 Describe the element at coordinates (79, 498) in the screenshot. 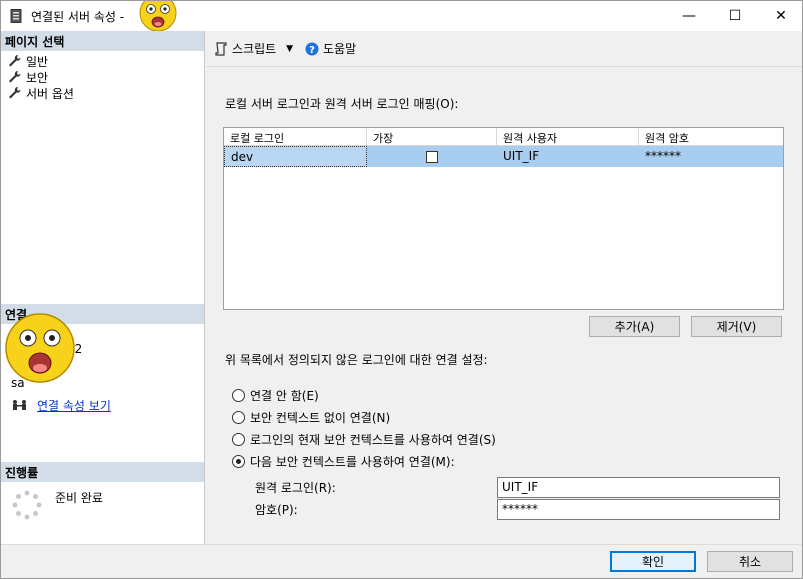

I see `progress-status: 준비 완료` at that location.